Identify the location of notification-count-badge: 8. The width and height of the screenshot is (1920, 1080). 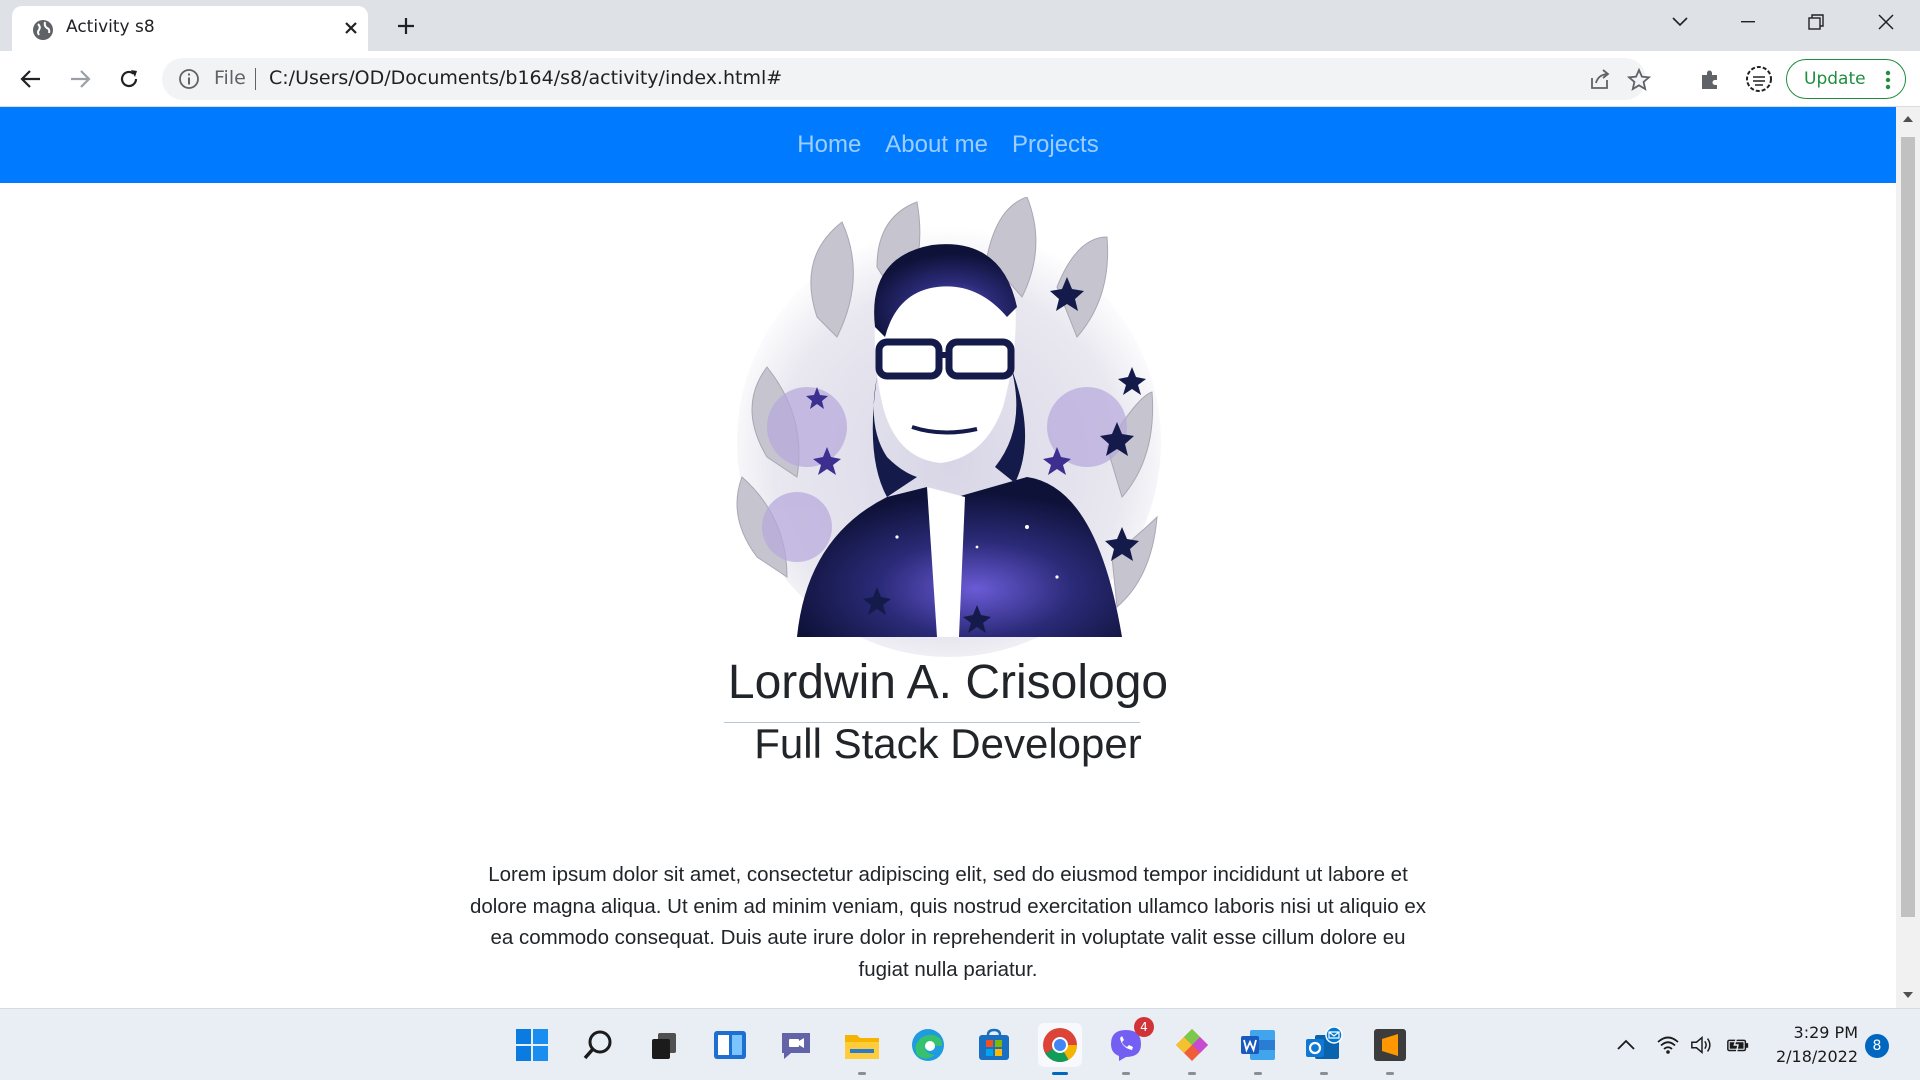
(1877, 1046).